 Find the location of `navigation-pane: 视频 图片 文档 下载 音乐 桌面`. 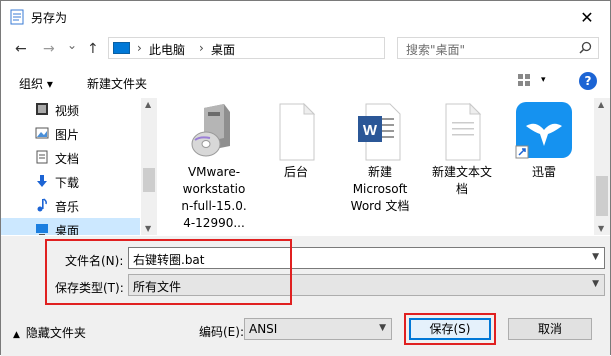

navigation-pane: 视频 图片 文档 下载 音乐 桌面 is located at coordinates (79, 166).